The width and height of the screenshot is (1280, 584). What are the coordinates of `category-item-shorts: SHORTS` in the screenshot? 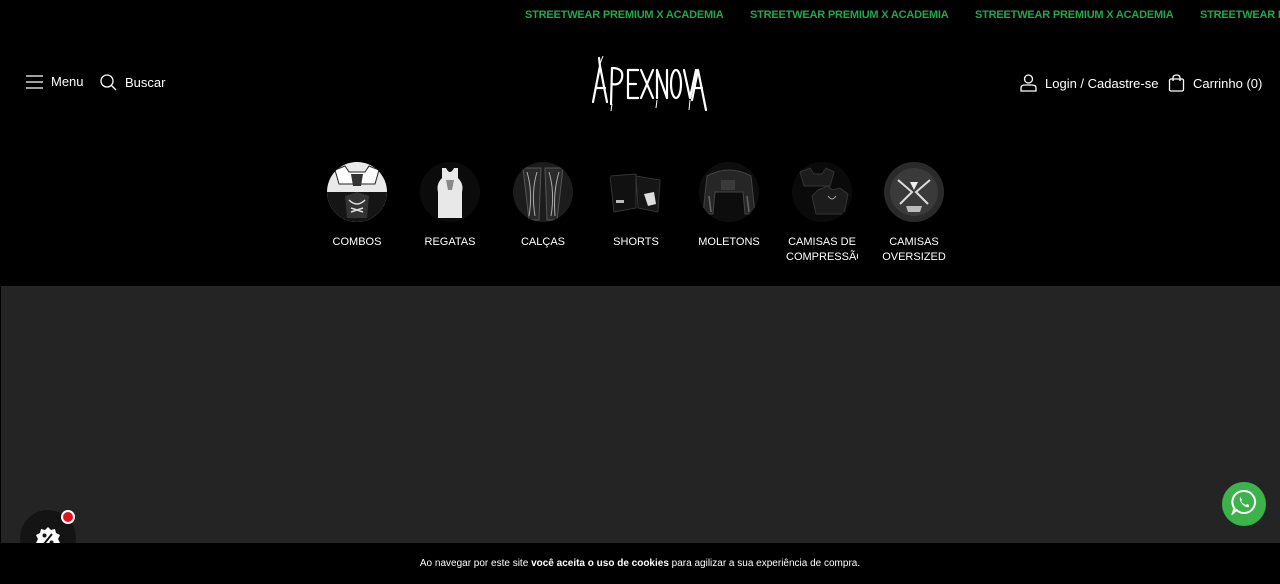 It's located at (636, 206).